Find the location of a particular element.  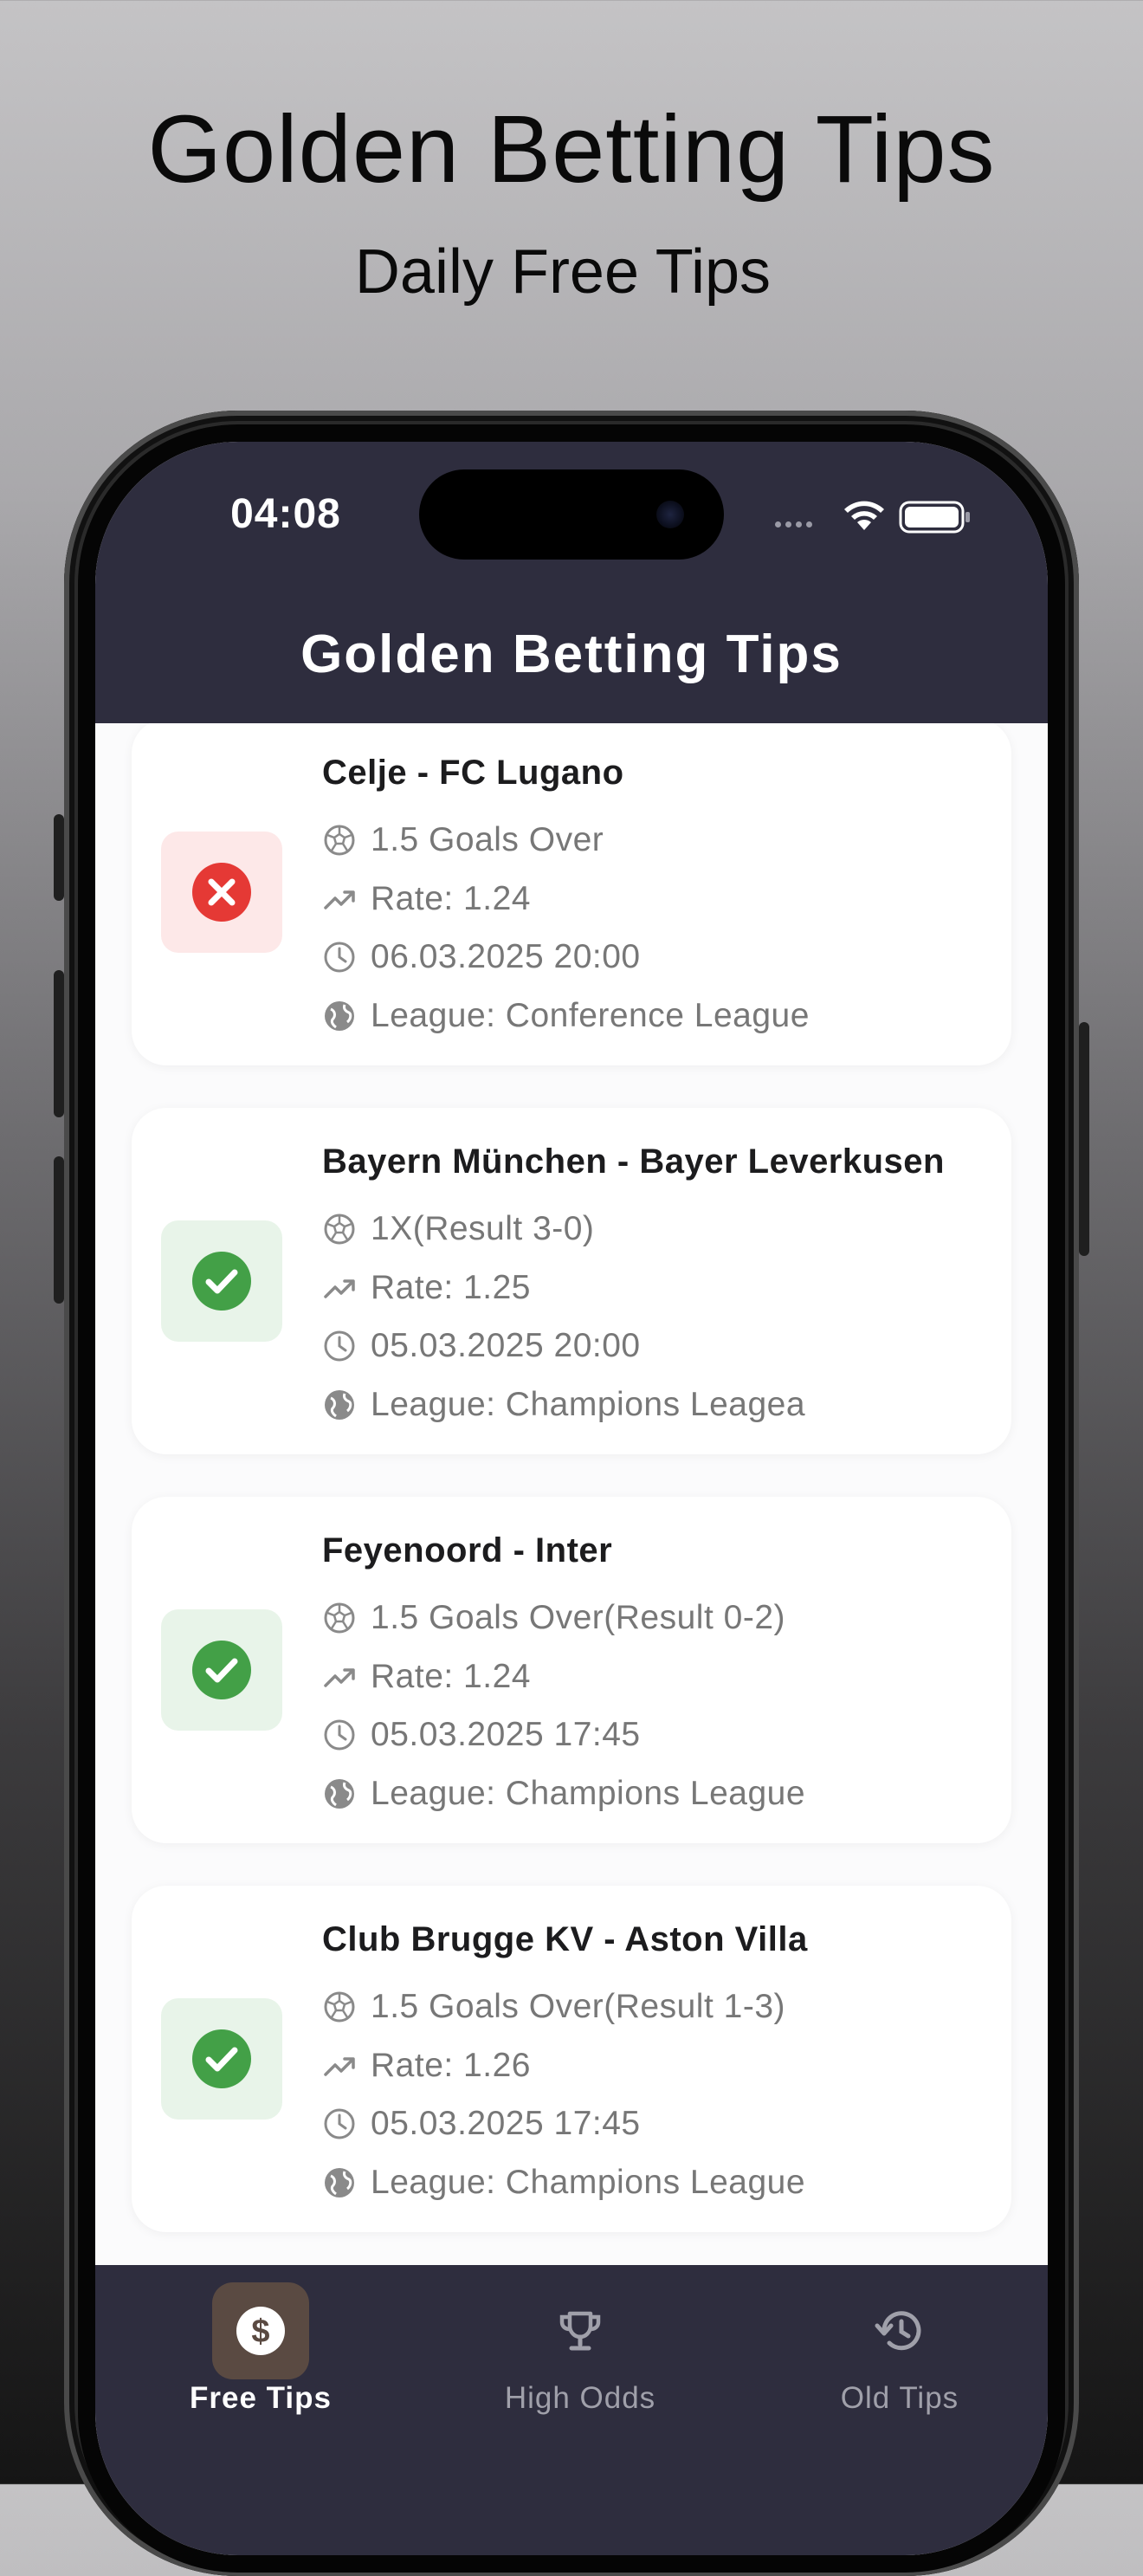

status-icons is located at coordinates (873, 517).